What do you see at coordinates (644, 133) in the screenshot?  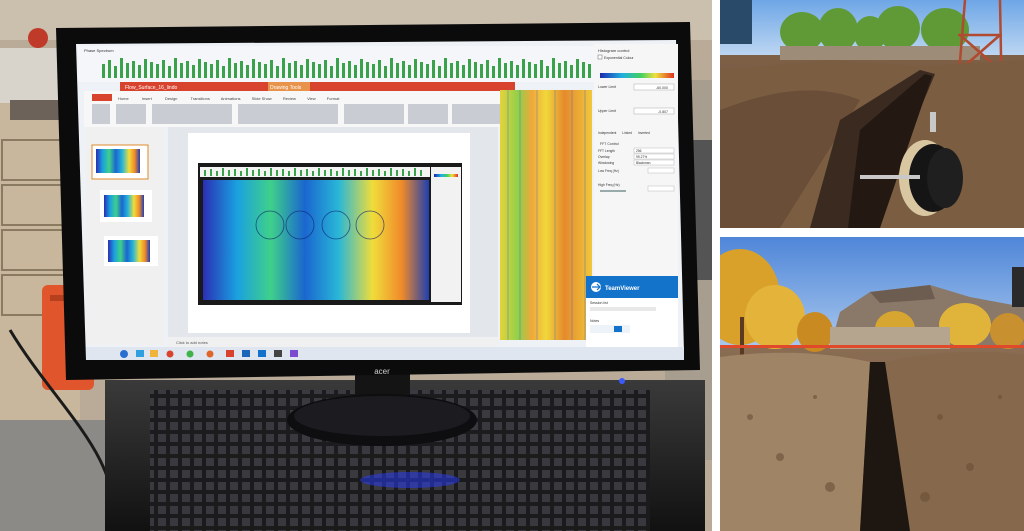 I see `radio-inverted: Inverted` at bounding box center [644, 133].